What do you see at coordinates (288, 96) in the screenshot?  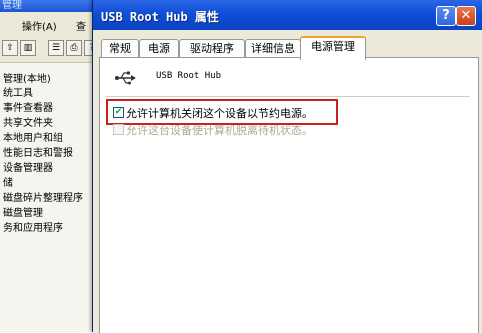 I see `separator` at bounding box center [288, 96].